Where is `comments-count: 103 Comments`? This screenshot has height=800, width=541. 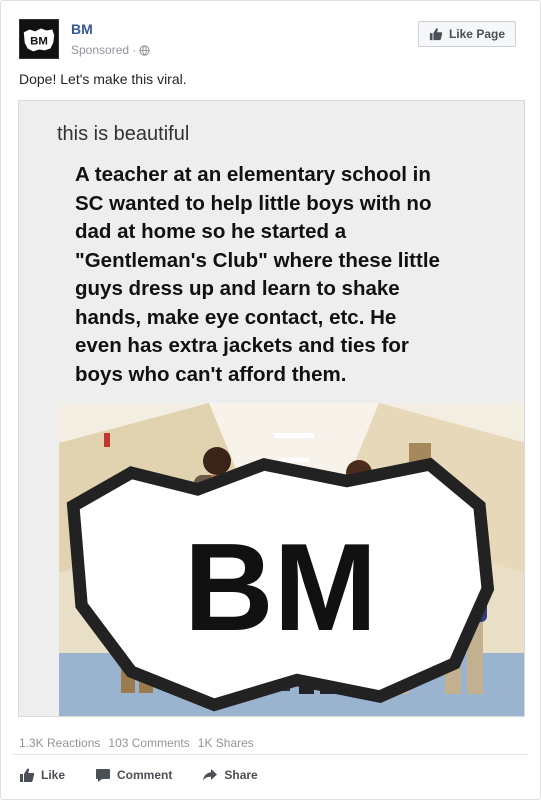
comments-count: 103 Comments is located at coordinates (148, 743).